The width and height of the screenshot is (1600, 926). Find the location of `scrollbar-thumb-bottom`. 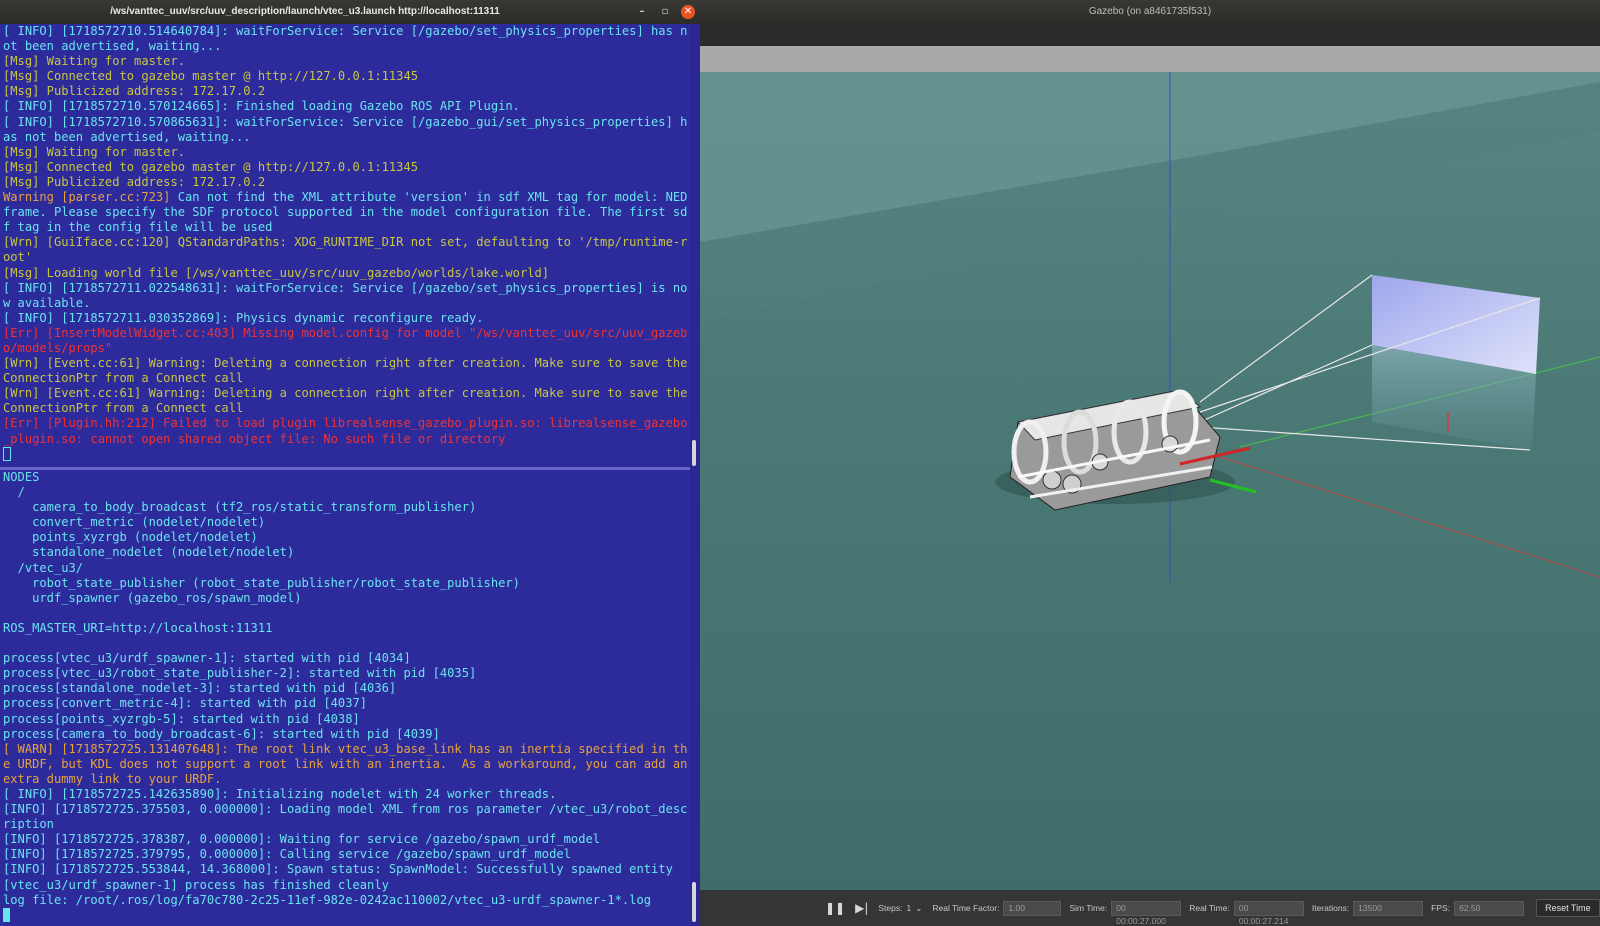

scrollbar-thumb-bottom is located at coordinates (694, 902).